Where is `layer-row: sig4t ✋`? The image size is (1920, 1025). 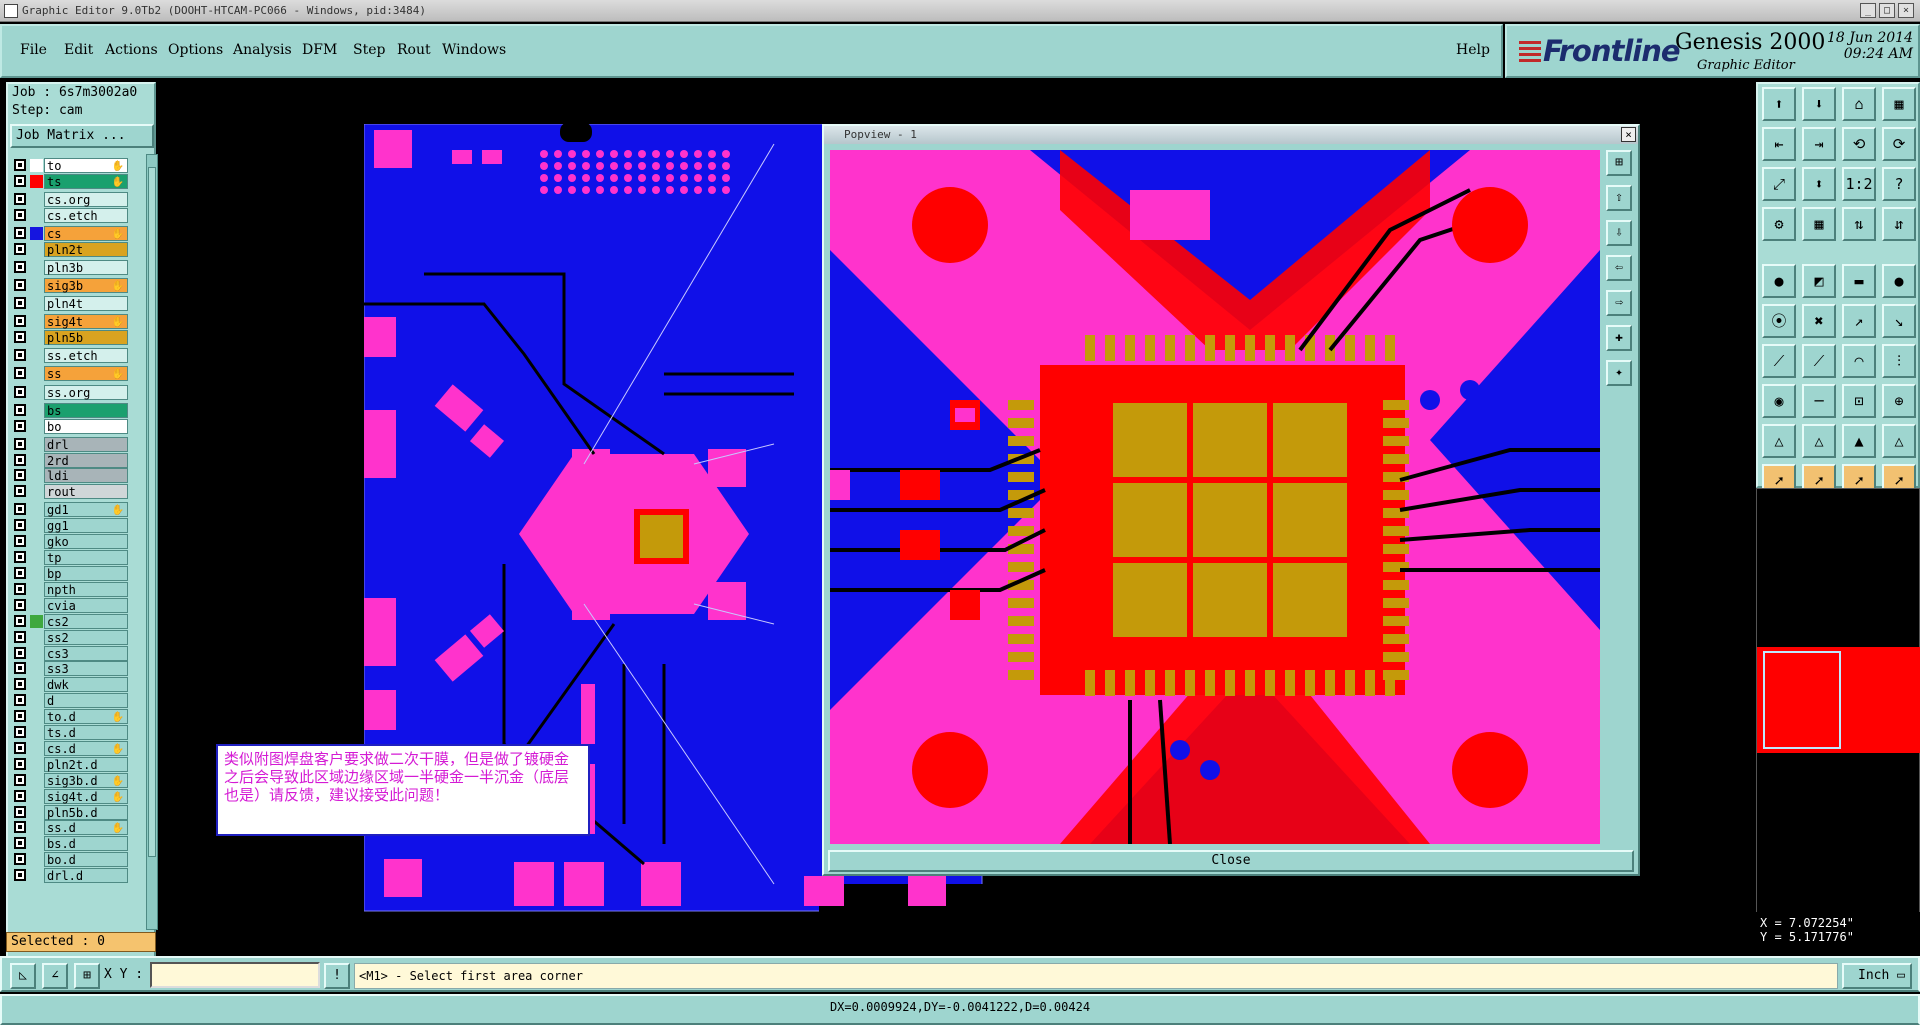
layer-row: sig4t ✋ is located at coordinates (72, 322).